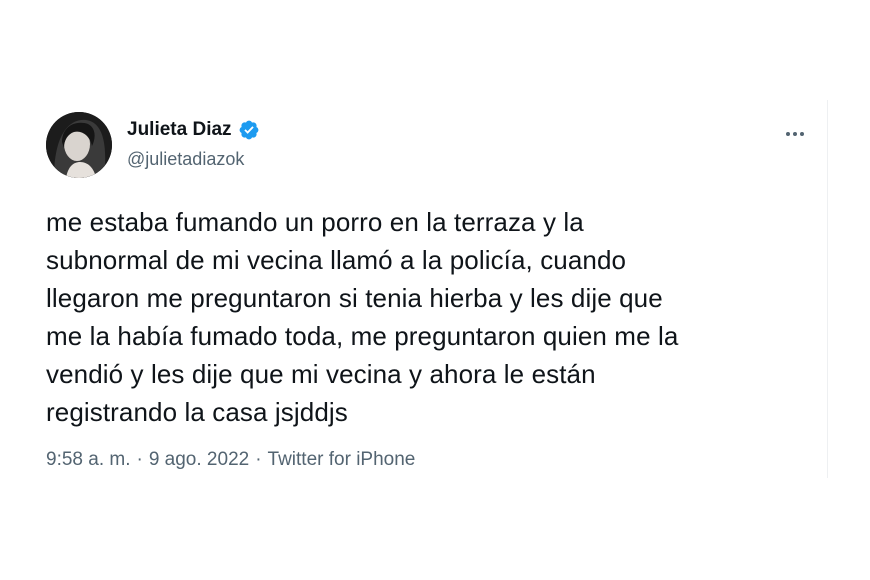 This screenshot has width=870, height=580. Describe the element at coordinates (342, 460) in the screenshot. I see `tweet-source: Twitter for iPhone` at that location.